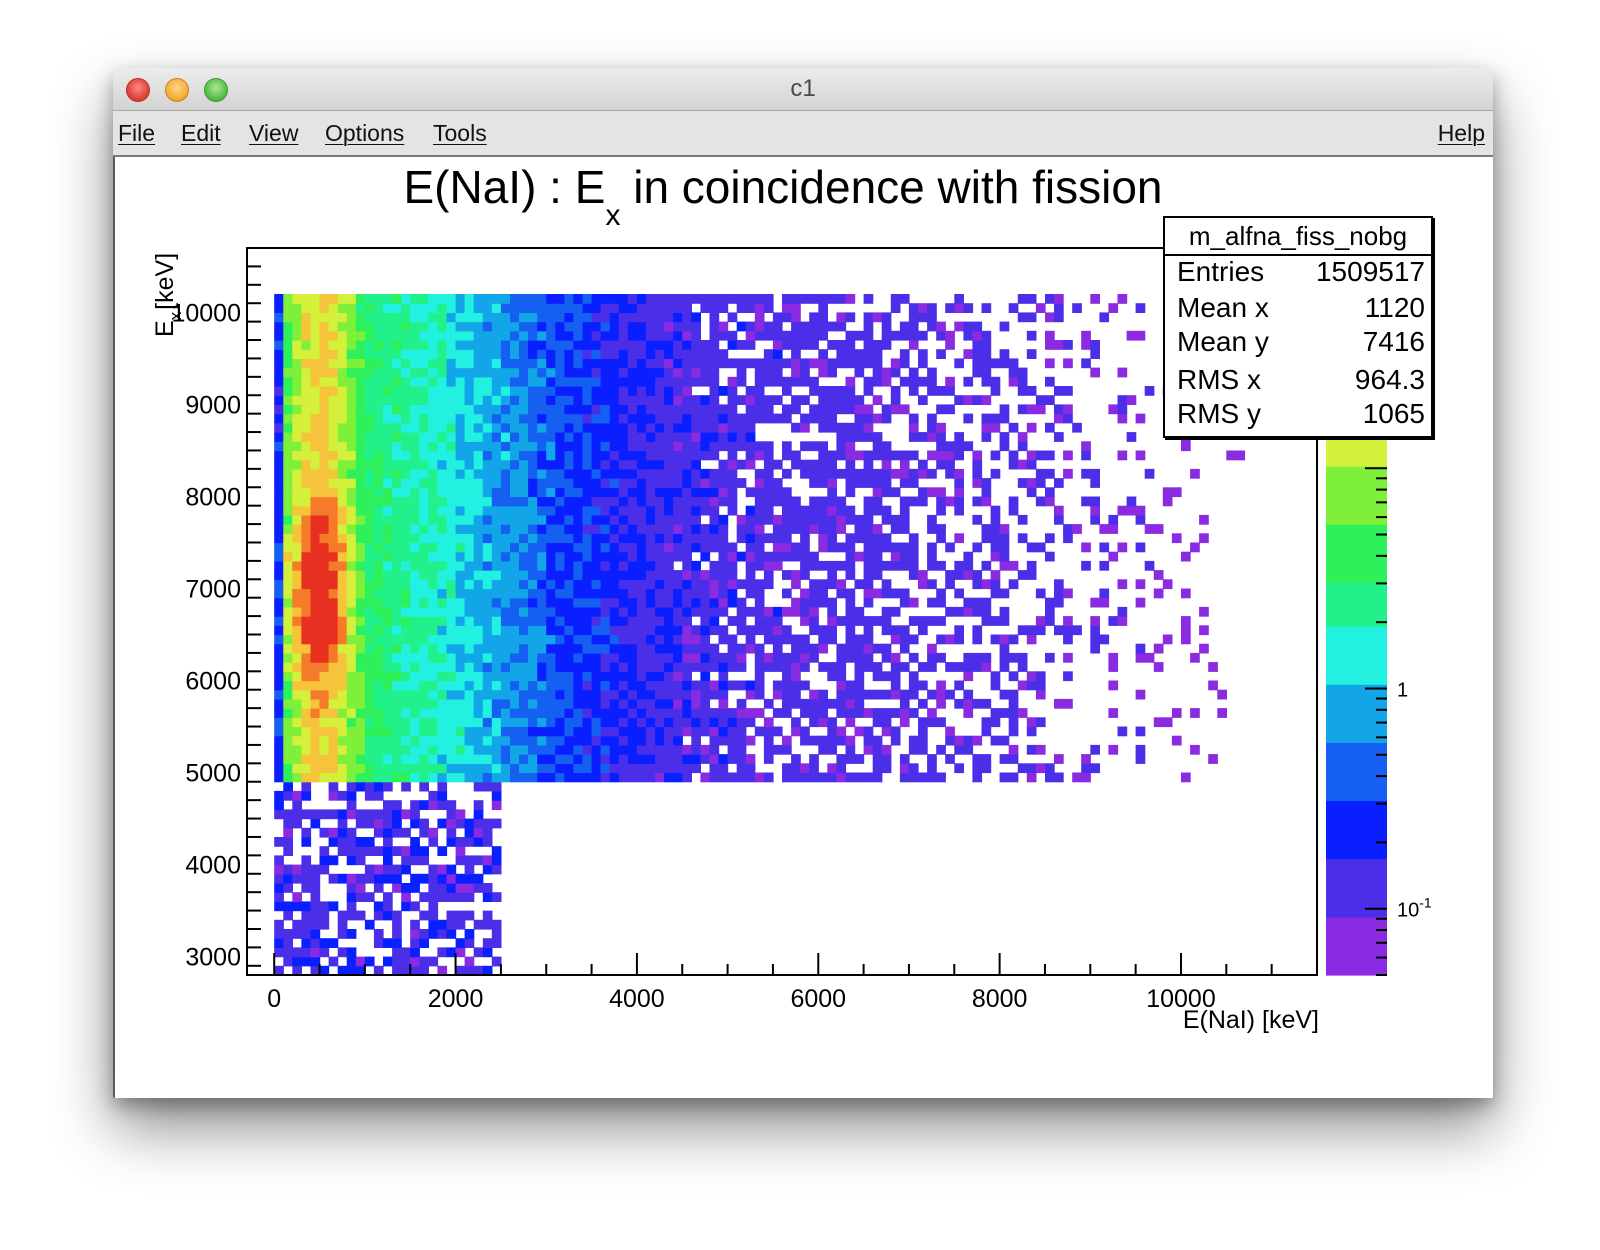  What do you see at coordinates (1461, 133) in the screenshot?
I see `menu-help: Help` at bounding box center [1461, 133].